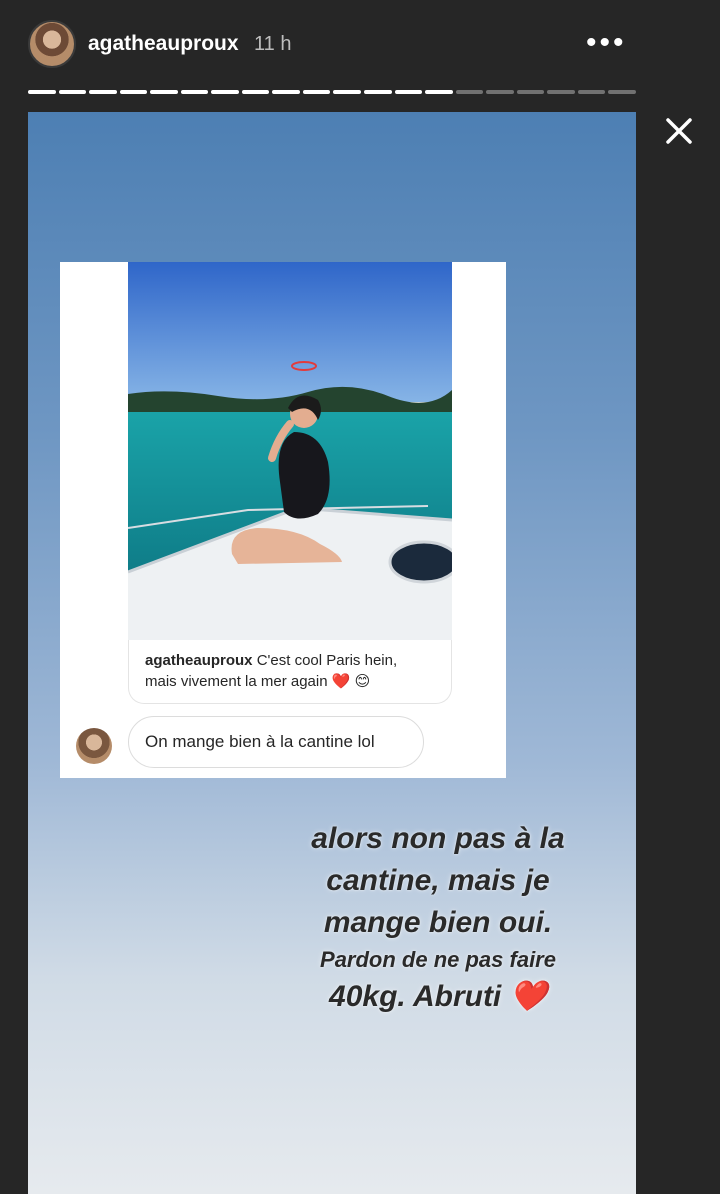 The height and width of the screenshot is (1194, 720). Describe the element at coordinates (290, 451) in the screenshot. I see `post-photo` at that location.